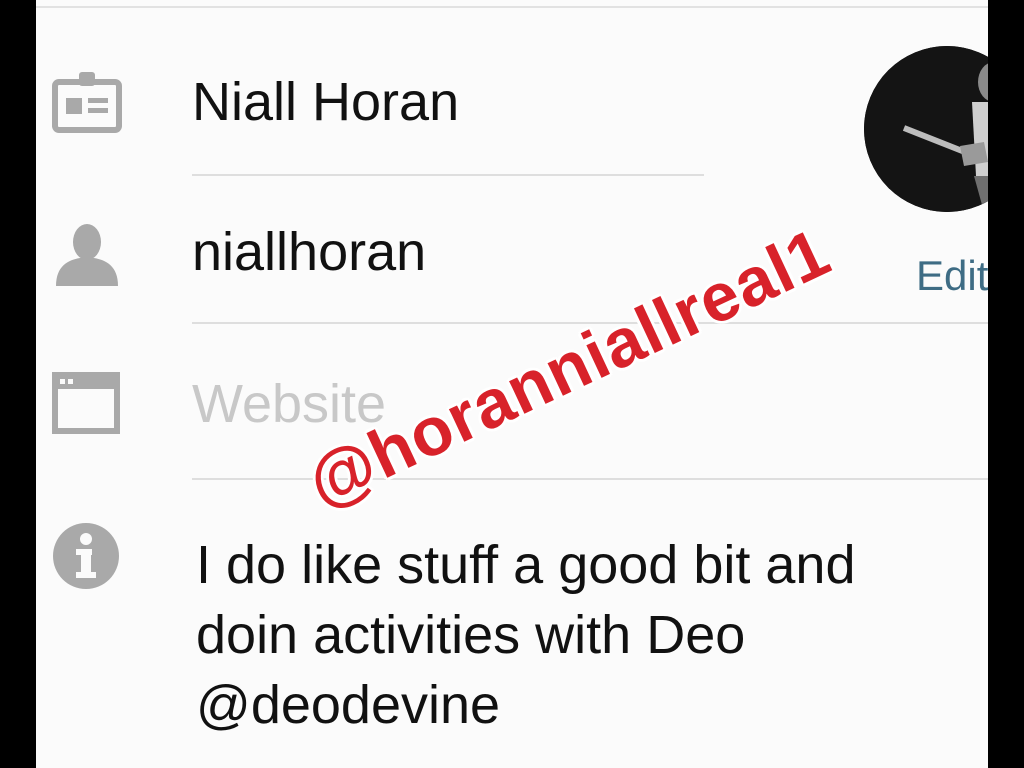 The height and width of the screenshot is (768, 1024). I want to click on browser-window-icon, so click(86, 405).